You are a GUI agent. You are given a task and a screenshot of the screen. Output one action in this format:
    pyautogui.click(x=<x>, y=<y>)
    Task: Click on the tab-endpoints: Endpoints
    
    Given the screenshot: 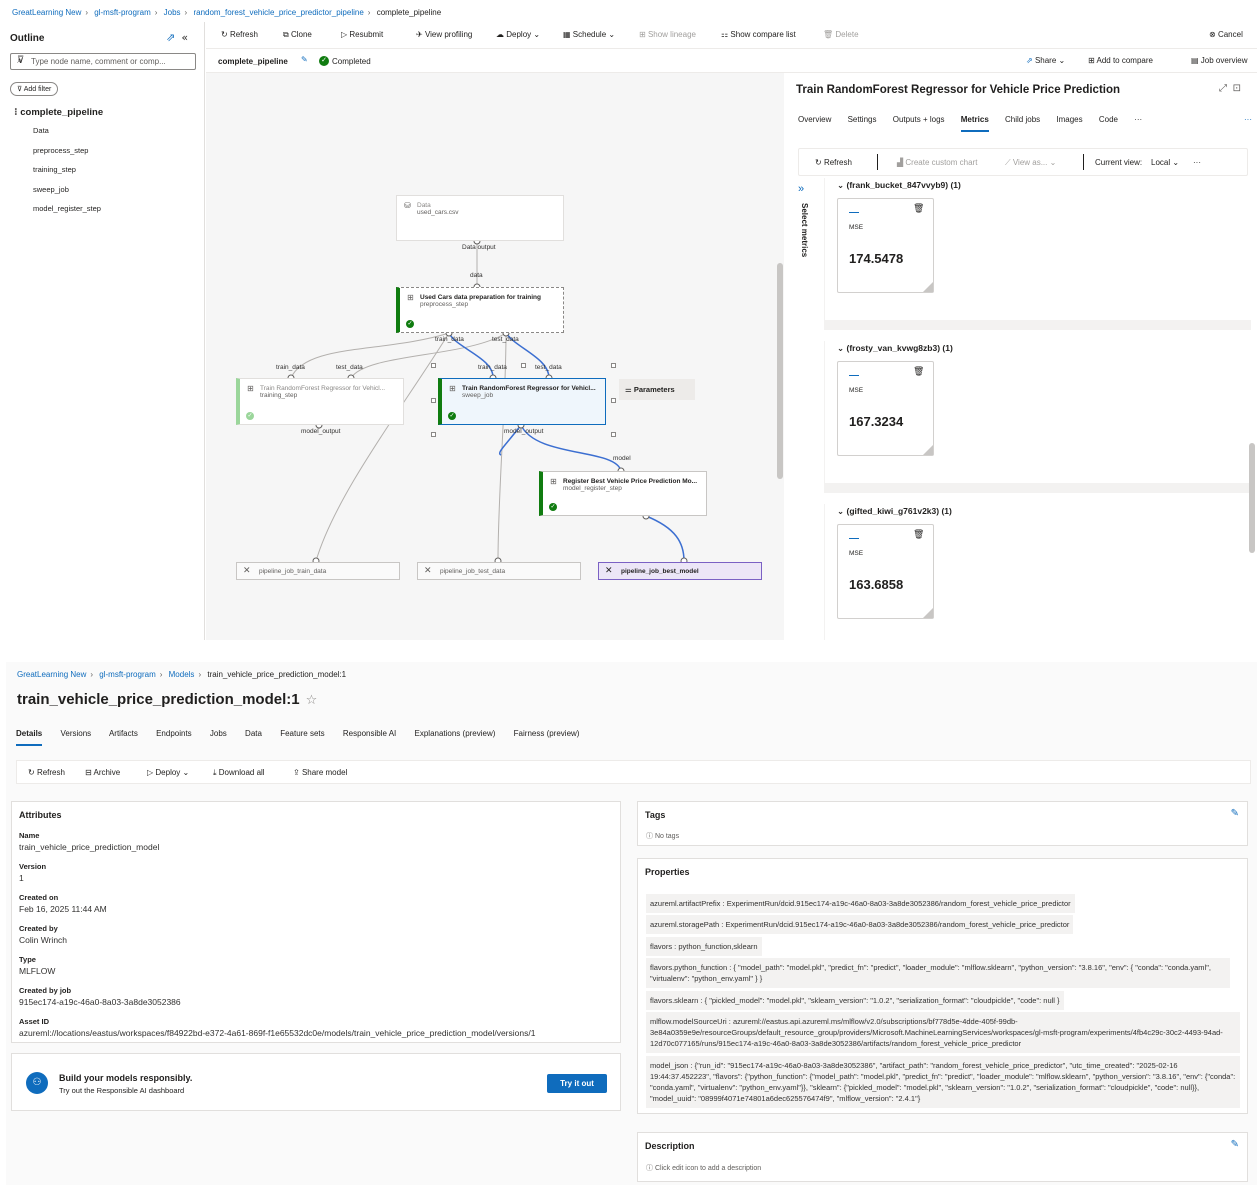 What is the action you would take?
    pyautogui.click(x=174, y=733)
    